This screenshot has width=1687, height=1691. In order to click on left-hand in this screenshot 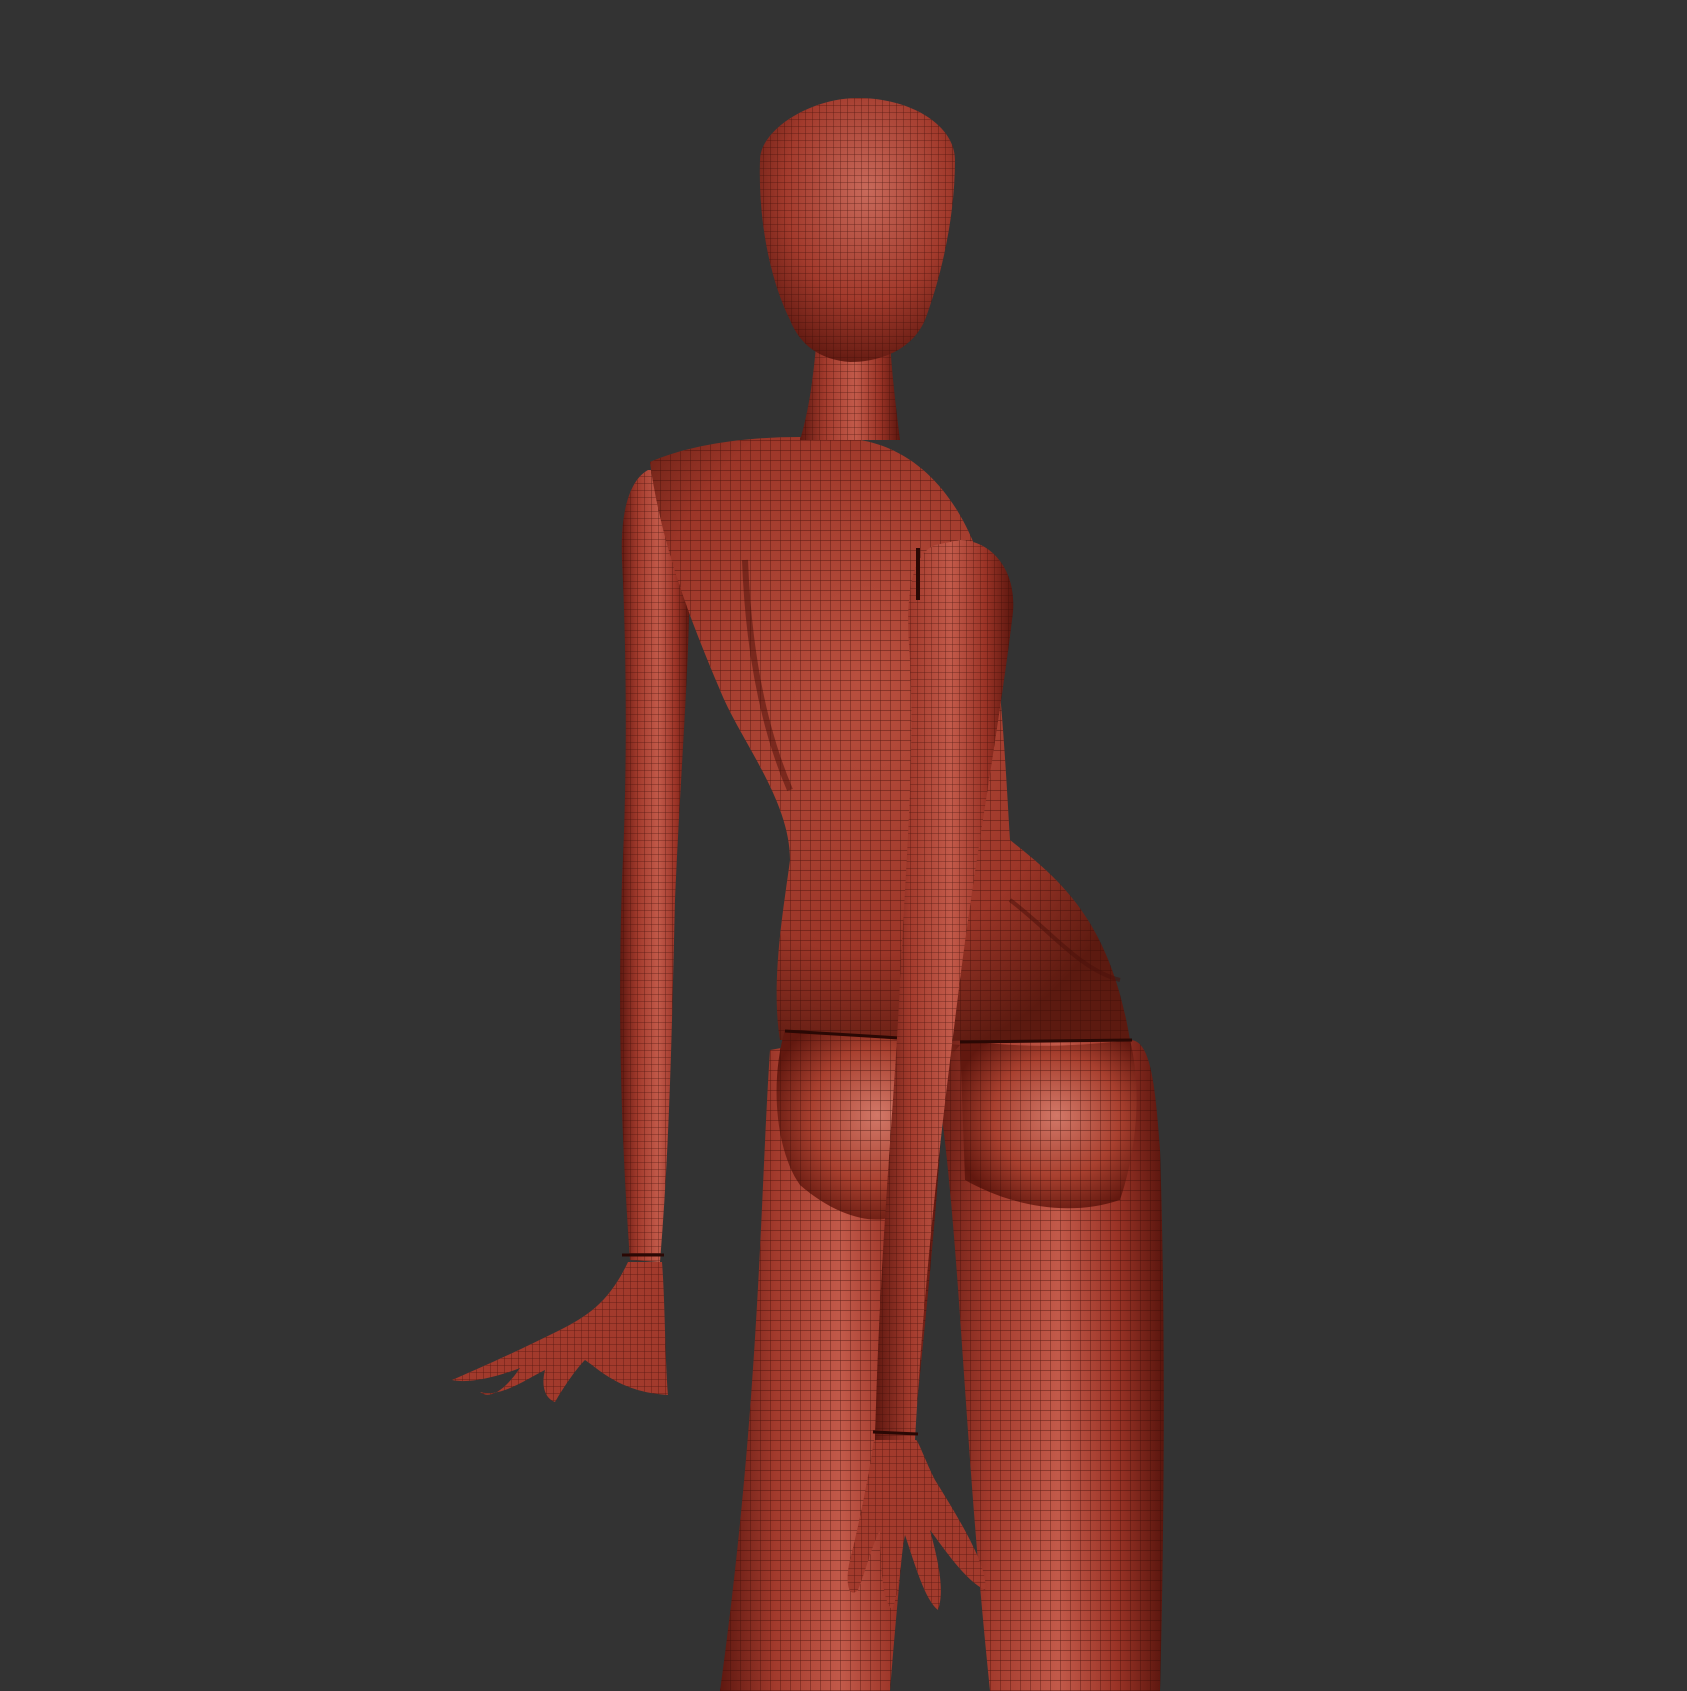, I will do `click(560, 1332)`.